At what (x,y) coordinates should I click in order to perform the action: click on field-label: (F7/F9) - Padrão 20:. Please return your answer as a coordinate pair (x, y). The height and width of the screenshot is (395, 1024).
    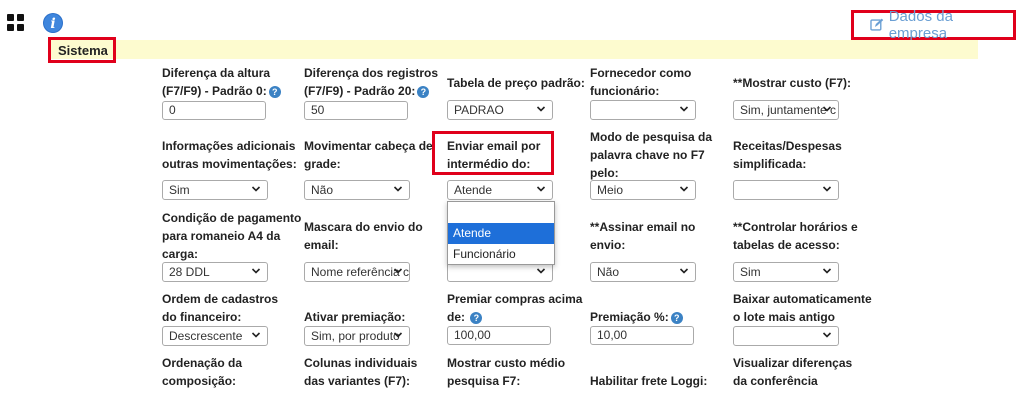
    Looking at the image, I should click on (360, 91).